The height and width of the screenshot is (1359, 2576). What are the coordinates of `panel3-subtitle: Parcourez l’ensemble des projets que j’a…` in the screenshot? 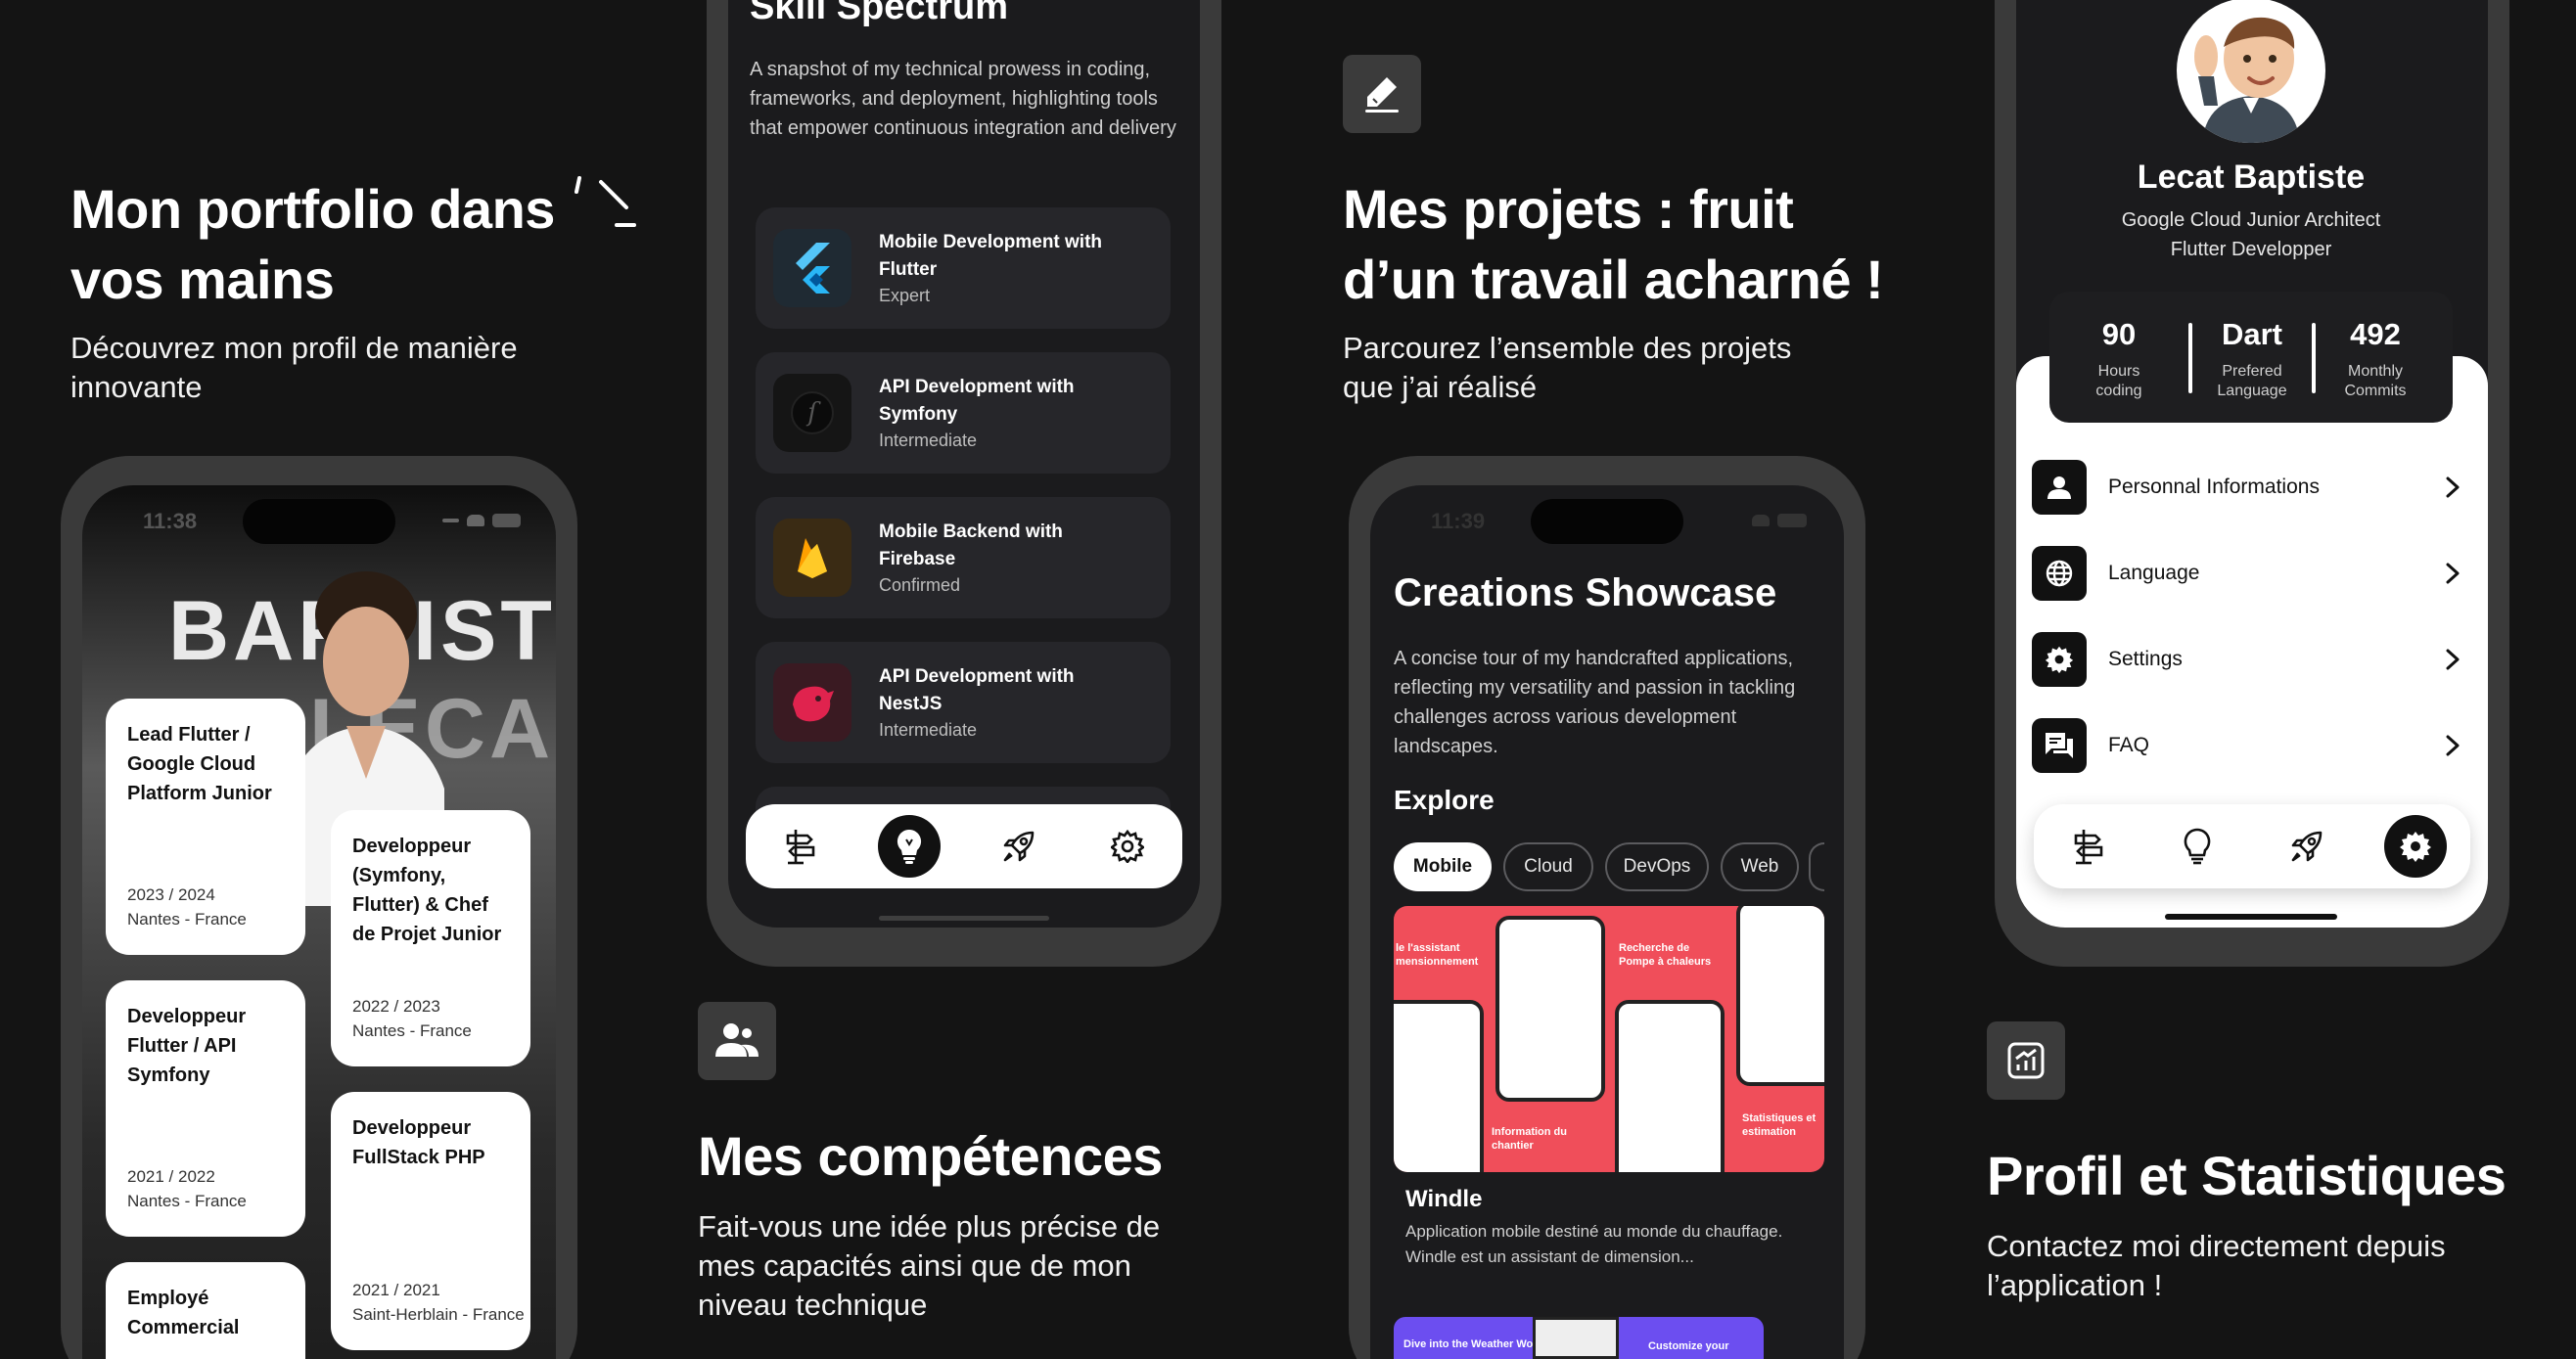 It's located at (1568, 367).